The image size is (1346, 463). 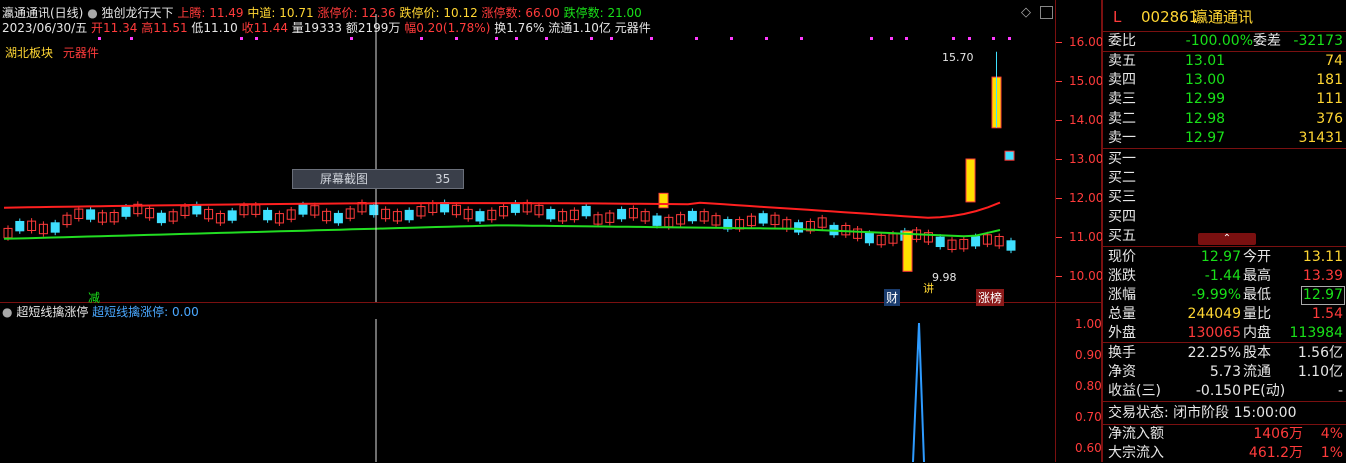 I want to click on diamond-icon: ◇, so click(x=1026, y=12).